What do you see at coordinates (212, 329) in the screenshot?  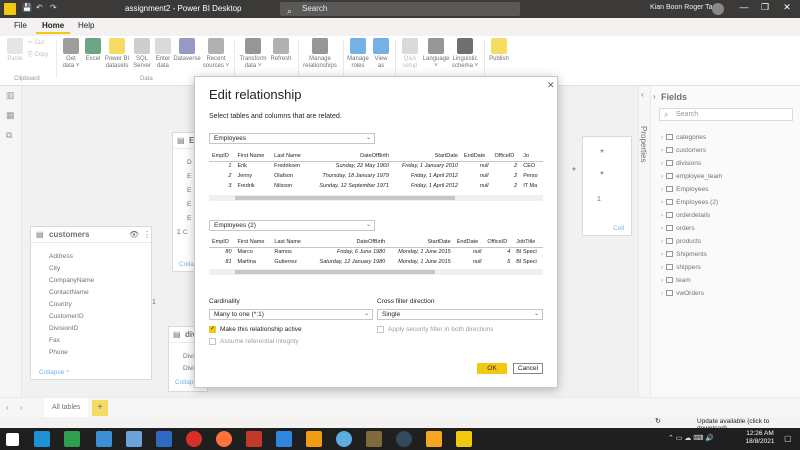 I see `make-active-checkbox` at bounding box center [212, 329].